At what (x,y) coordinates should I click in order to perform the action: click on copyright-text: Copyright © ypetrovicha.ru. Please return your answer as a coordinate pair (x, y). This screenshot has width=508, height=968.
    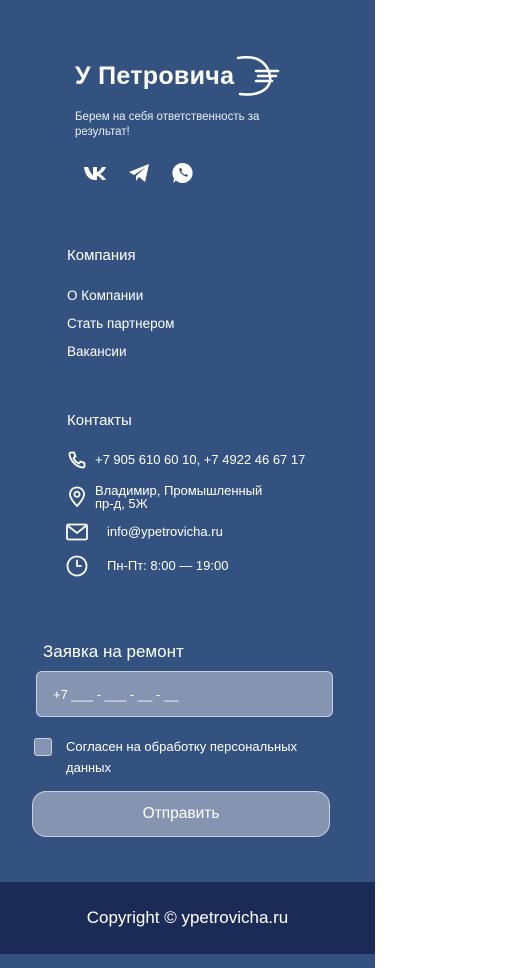
    Looking at the image, I should click on (187, 917).